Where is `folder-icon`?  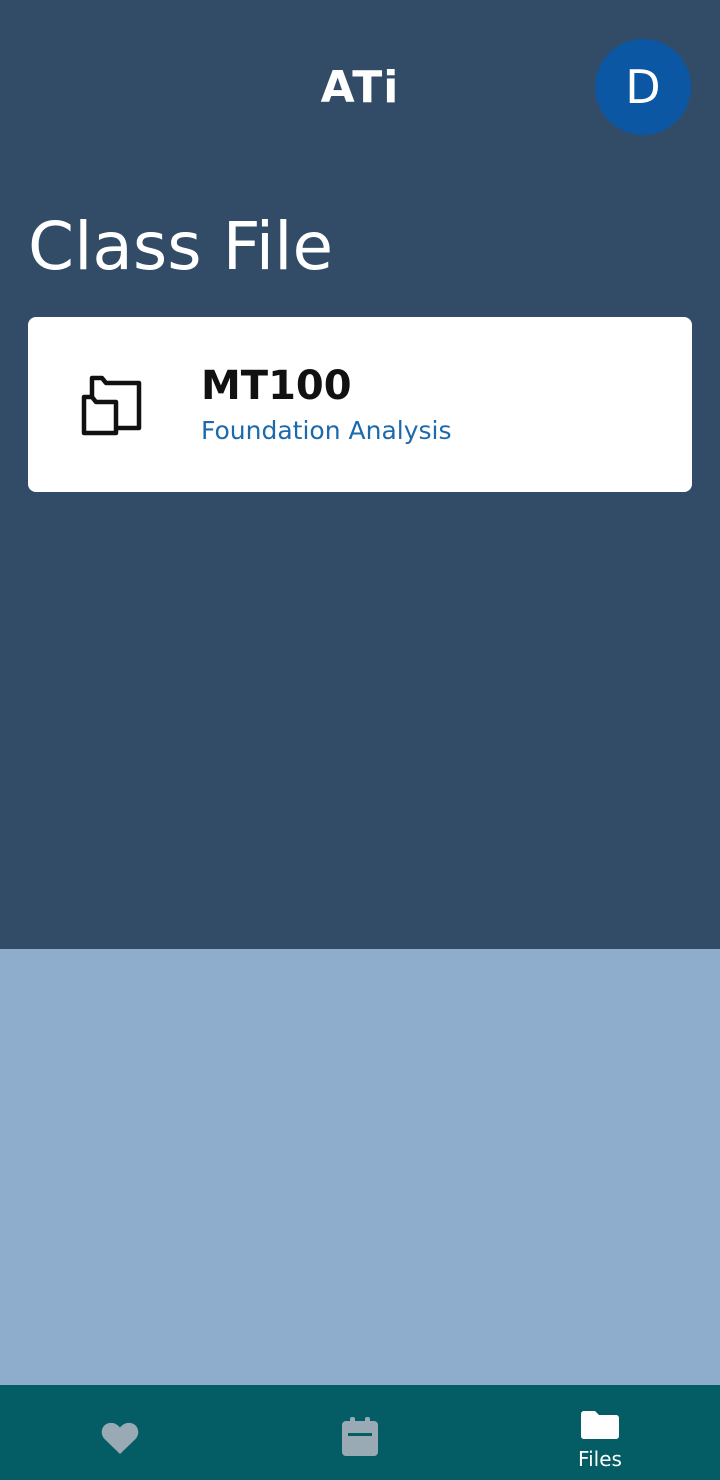 folder-icon is located at coordinates (600, 1425).